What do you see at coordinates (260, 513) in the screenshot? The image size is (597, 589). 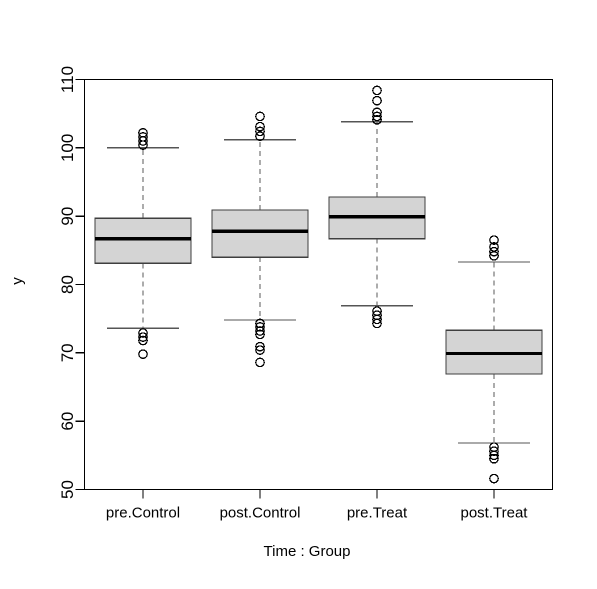 I see `x-tick-label-post-control: post.Control` at bounding box center [260, 513].